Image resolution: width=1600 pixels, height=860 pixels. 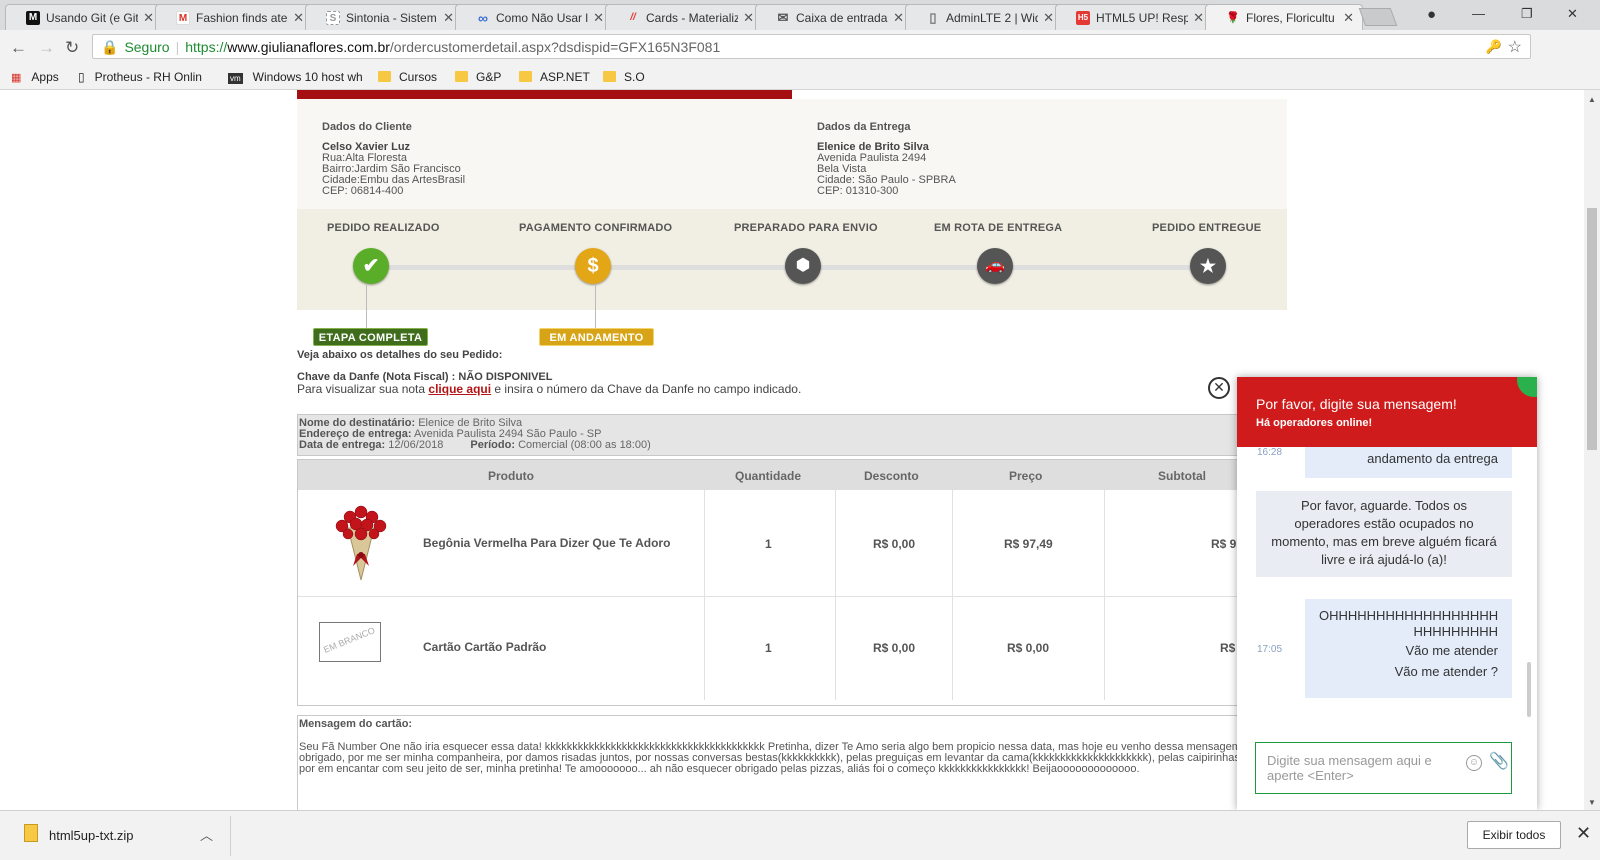 I want to click on reload-icon: ↻, so click(x=72, y=48).